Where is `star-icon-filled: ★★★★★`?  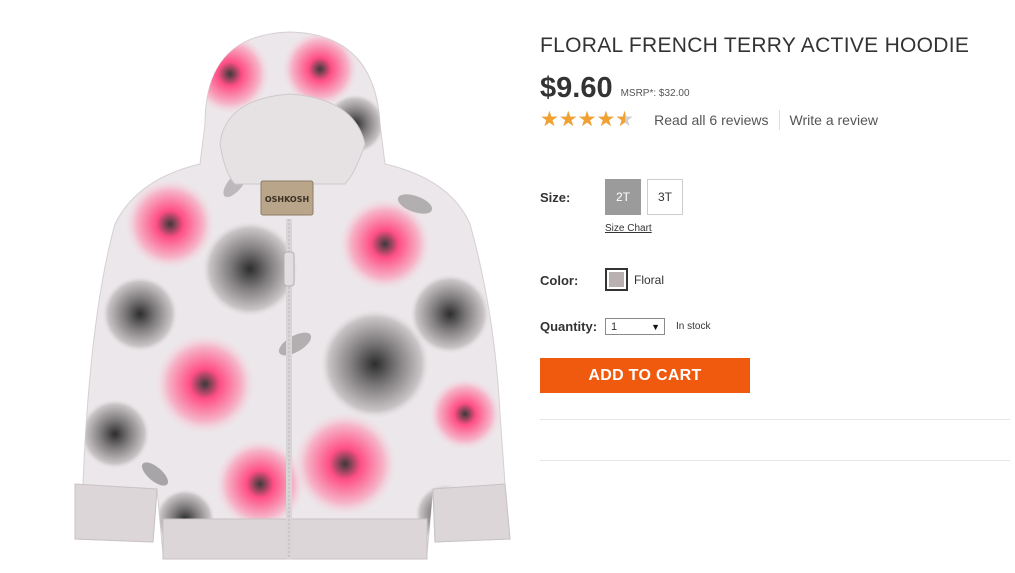 star-icon-filled: ★★★★★ is located at coordinates (582, 119).